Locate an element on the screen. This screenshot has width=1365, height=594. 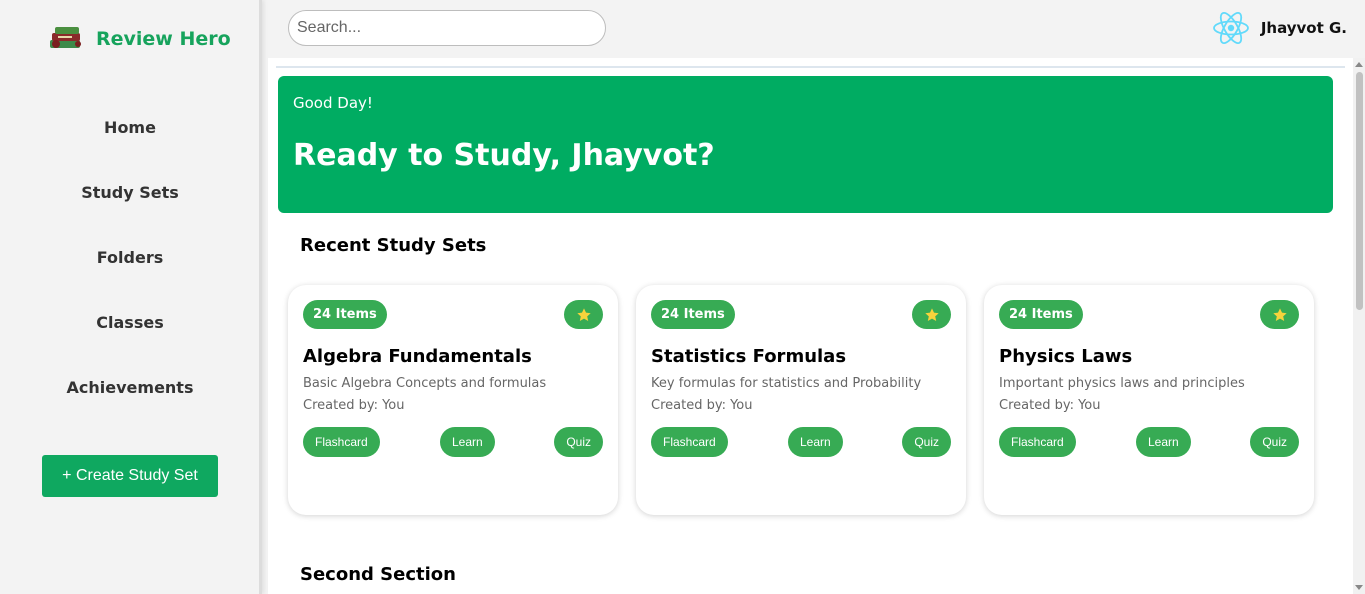
user-name: Jhayvot G. is located at coordinates (1303, 28).